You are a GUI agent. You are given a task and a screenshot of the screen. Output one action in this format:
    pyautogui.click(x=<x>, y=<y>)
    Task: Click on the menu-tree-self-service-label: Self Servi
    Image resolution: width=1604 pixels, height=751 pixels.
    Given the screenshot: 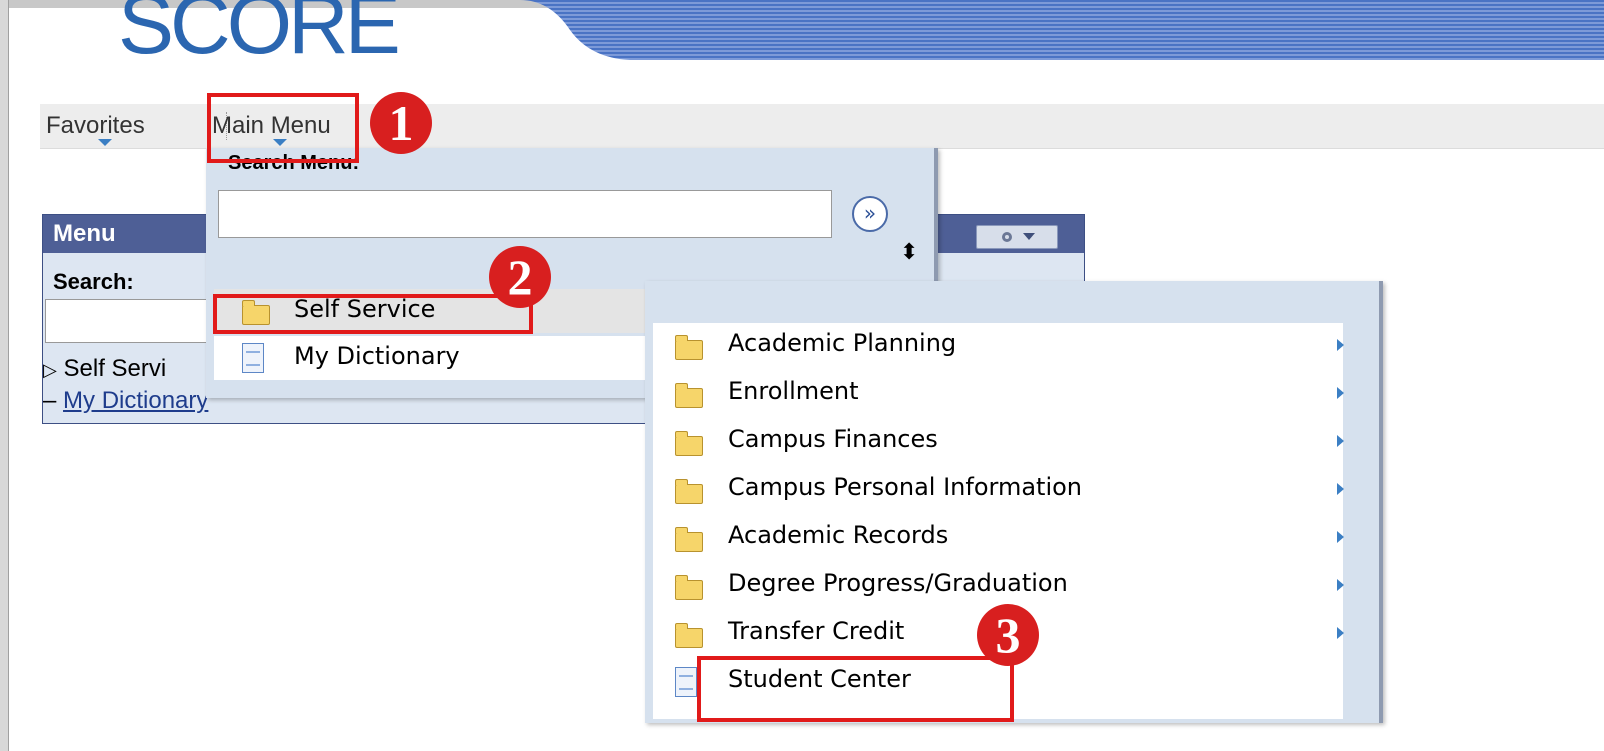 What is the action you would take?
    pyautogui.click(x=115, y=368)
    